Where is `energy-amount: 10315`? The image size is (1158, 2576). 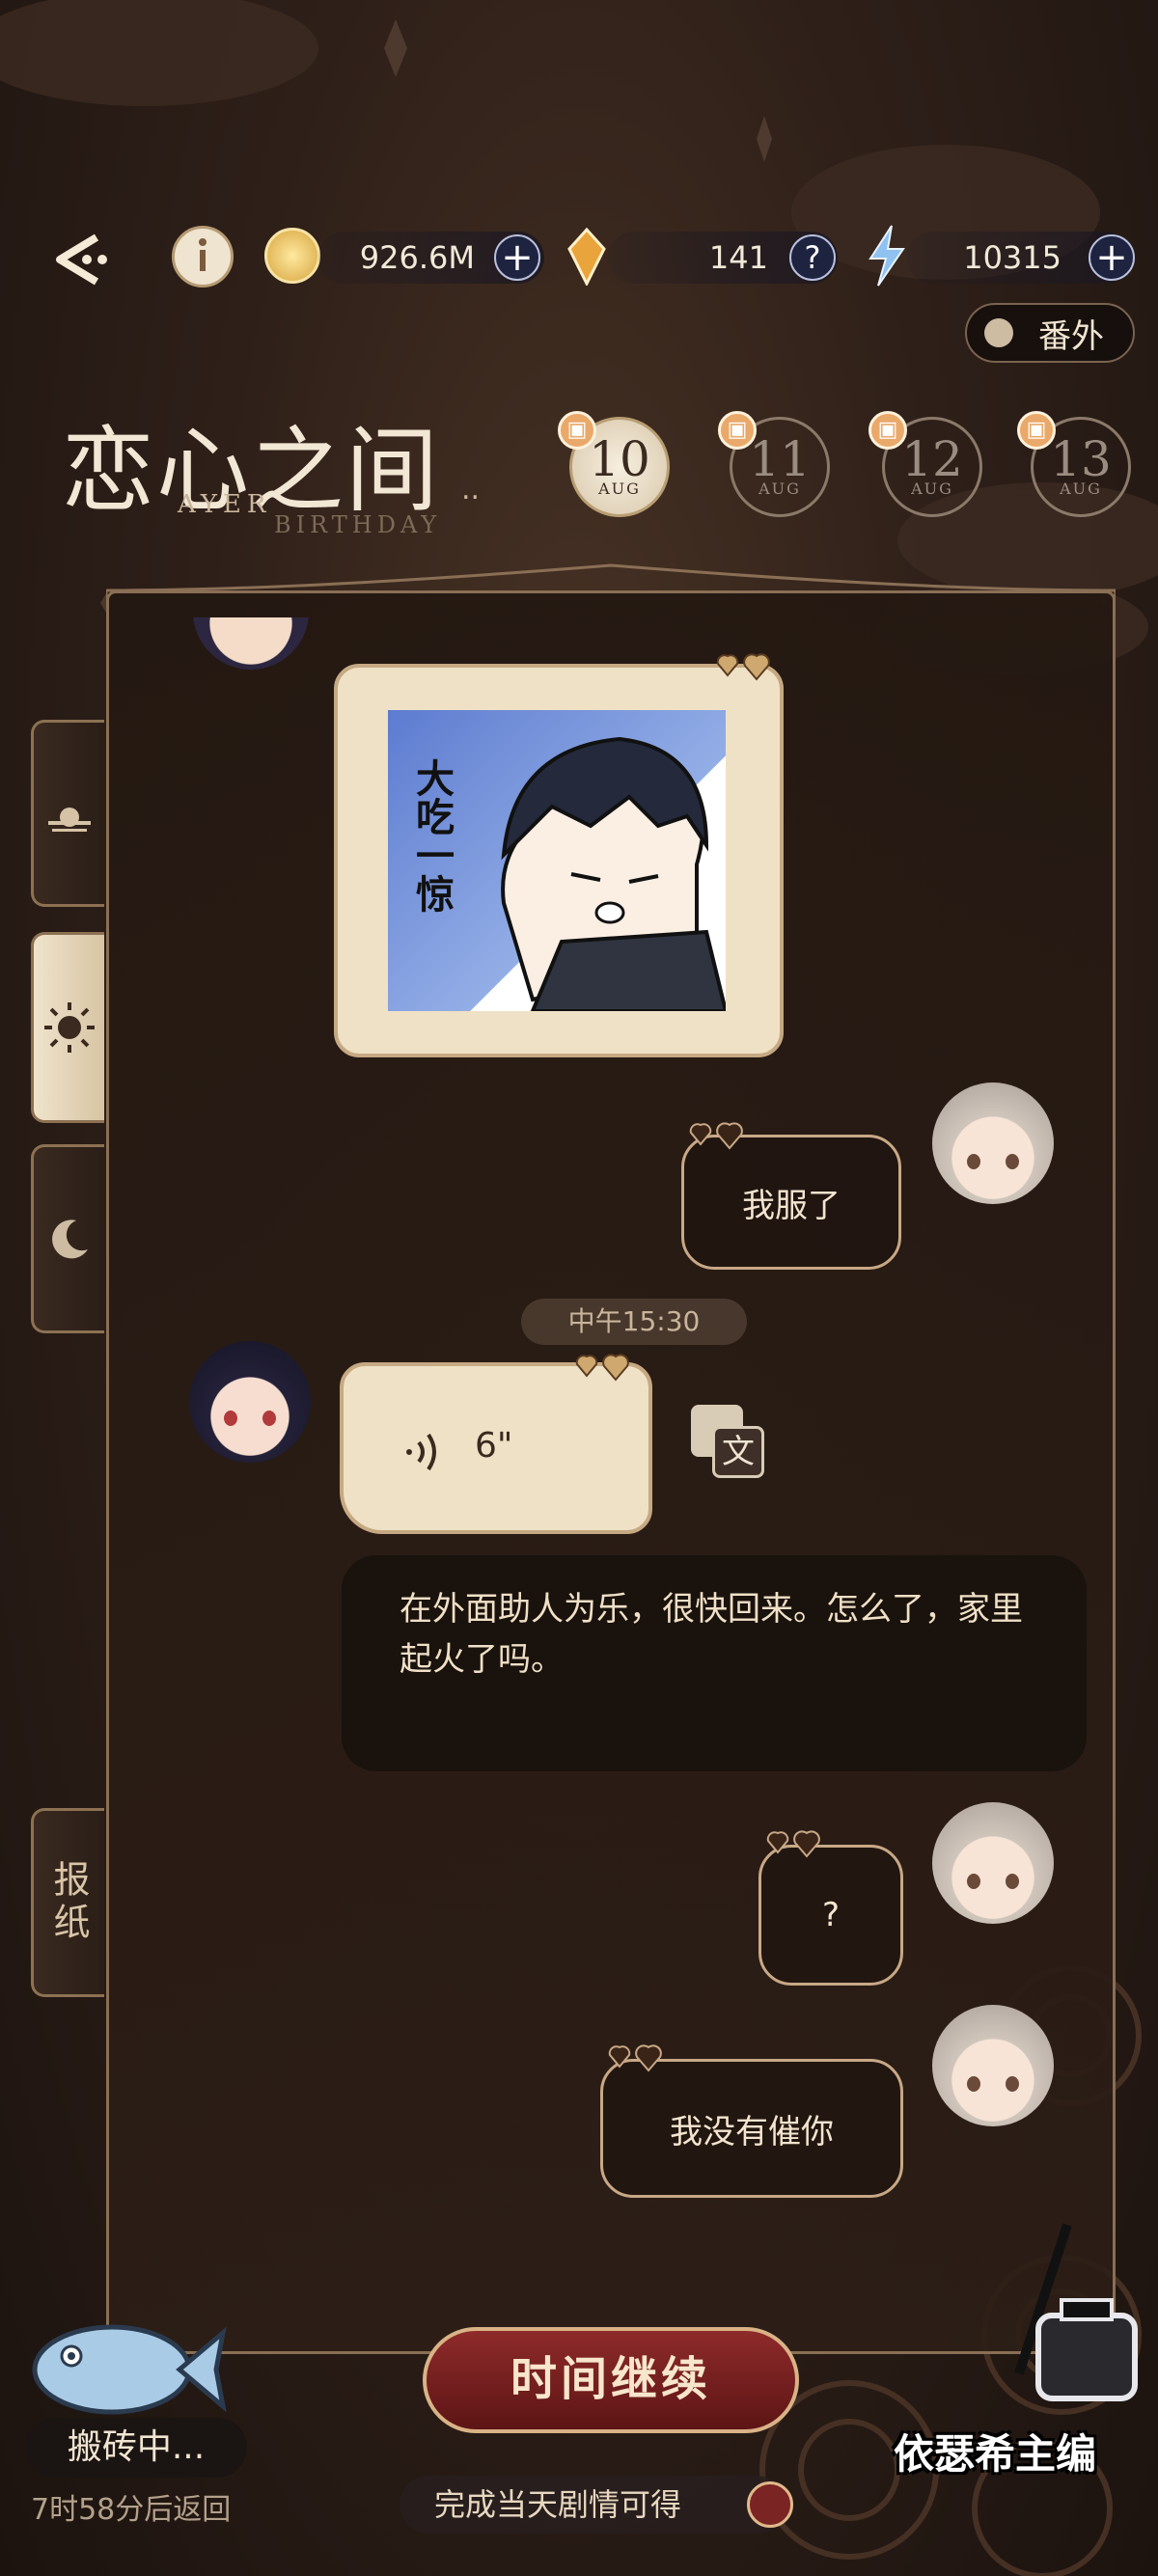
energy-amount: 10315 is located at coordinates (1012, 257).